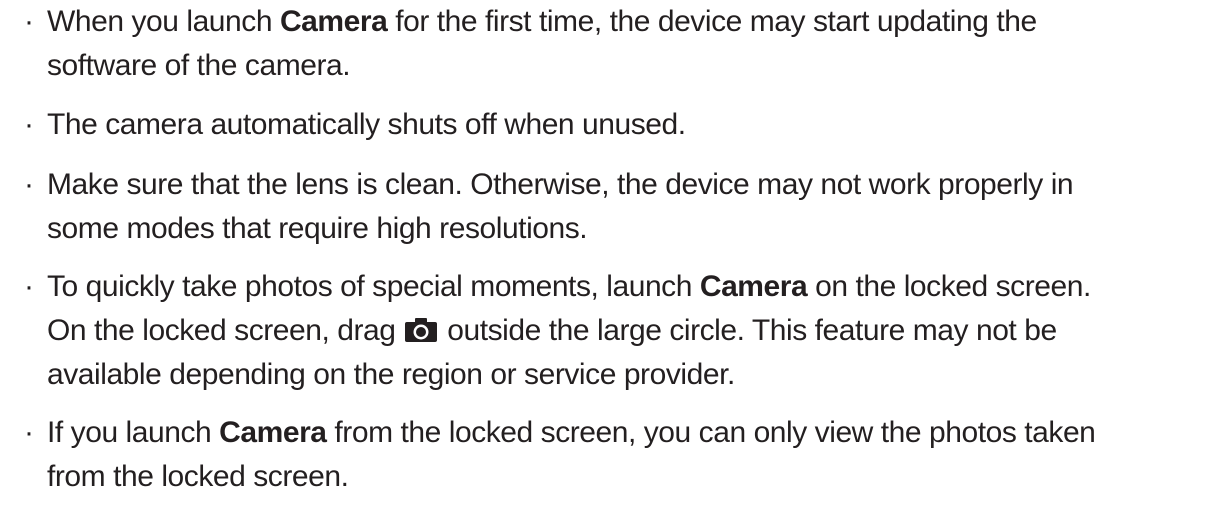 The image size is (1222, 519). What do you see at coordinates (199, 65) in the screenshot?
I see `text-line: software of the camera.` at bounding box center [199, 65].